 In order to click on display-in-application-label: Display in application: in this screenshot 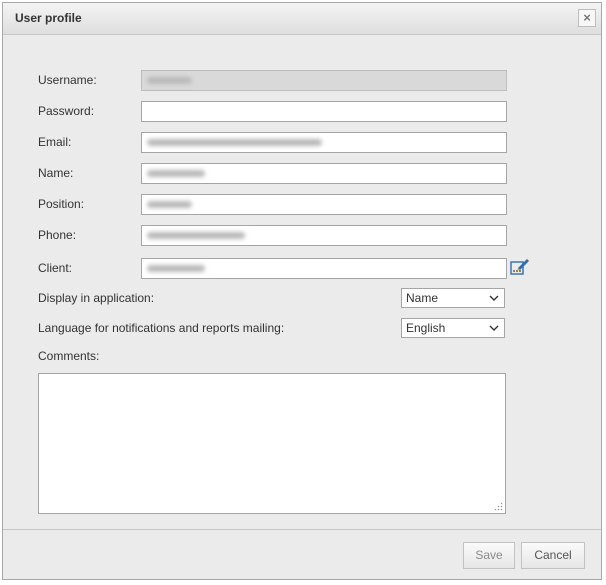, I will do `click(96, 298)`.